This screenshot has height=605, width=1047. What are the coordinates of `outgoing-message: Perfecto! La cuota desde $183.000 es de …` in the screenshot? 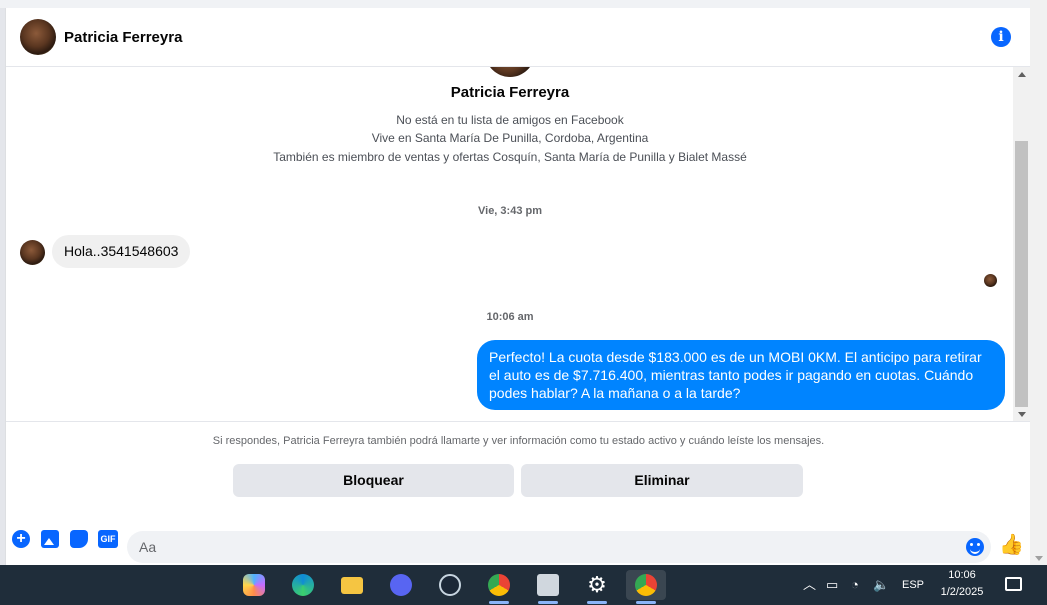 It's located at (741, 375).